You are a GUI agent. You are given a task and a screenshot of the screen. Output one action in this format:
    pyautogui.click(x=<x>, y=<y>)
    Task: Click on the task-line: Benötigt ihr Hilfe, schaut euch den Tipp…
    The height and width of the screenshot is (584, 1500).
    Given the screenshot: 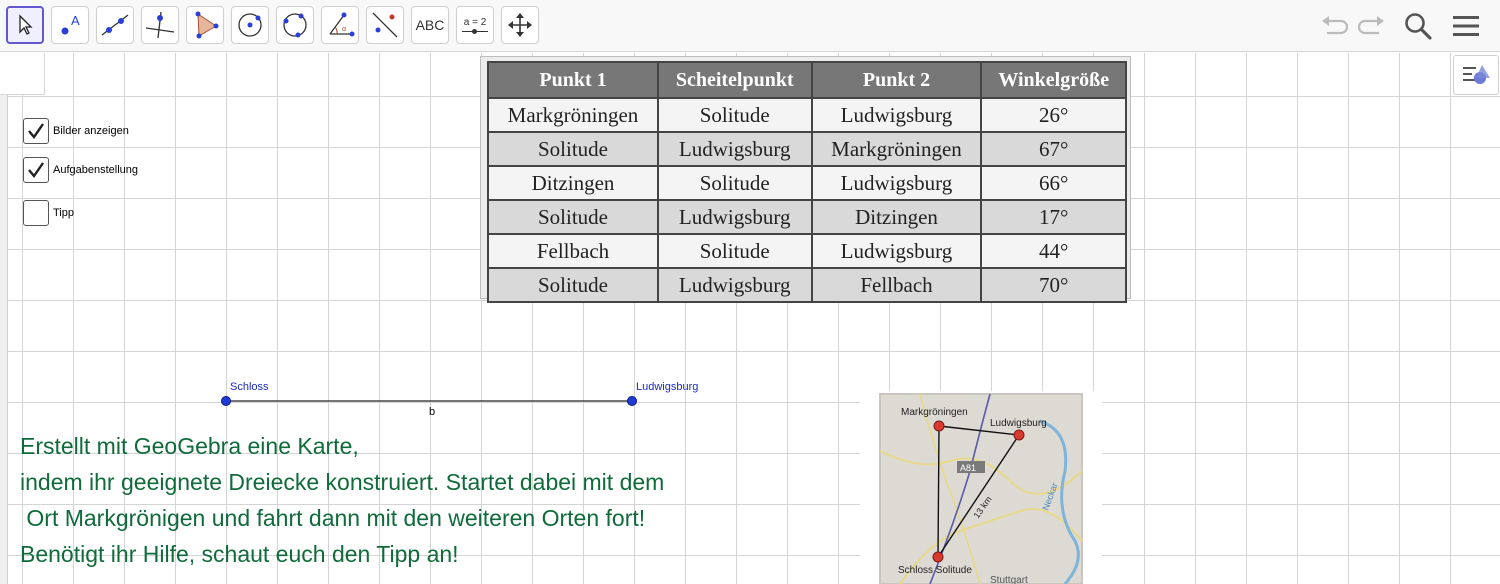 What is the action you would take?
    pyautogui.click(x=239, y=554)
    